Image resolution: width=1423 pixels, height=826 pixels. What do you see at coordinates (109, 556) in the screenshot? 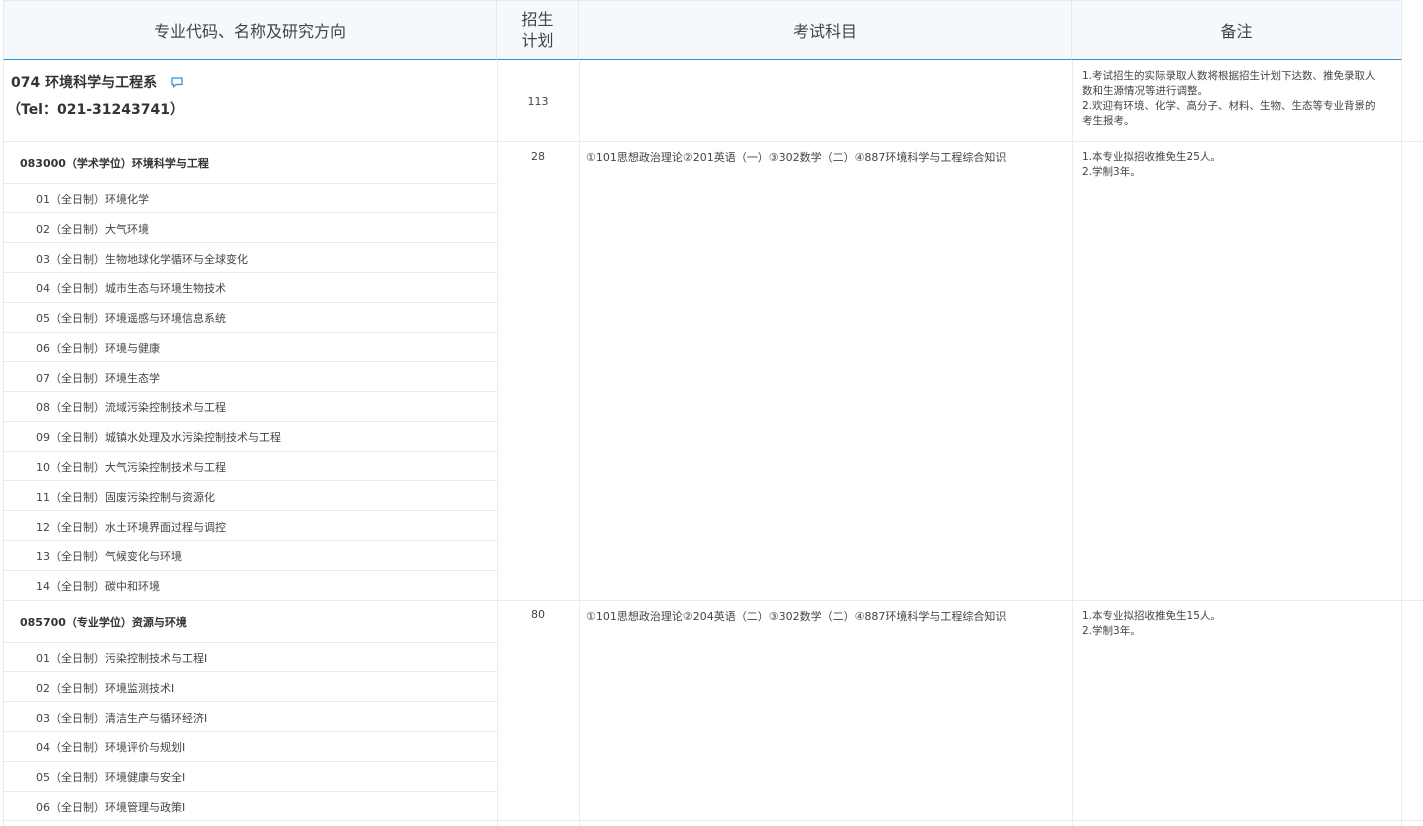
I see `direction-item: 13（全日制）气候变化与环境` at bounding box center [109, 556].